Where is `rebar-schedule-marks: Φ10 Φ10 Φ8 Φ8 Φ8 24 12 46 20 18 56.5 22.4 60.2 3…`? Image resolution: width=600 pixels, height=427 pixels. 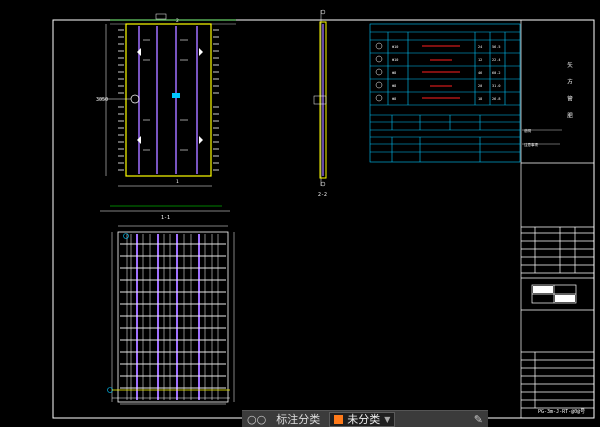
rebar-schedule-marks: Φ10 Φ10 Φ8 Φ8 Φ8 24 12 46 20 18 56.5 22.4 60.2 3… is located at coordinates (437, 72).